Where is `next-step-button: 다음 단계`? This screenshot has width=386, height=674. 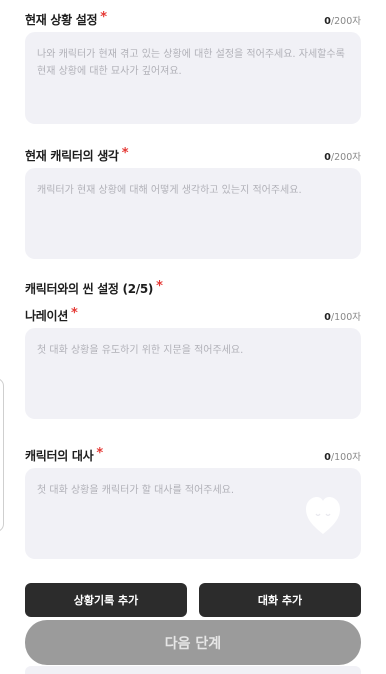
next-step-button: 다음 단계 is located at coordinates (193, 642).